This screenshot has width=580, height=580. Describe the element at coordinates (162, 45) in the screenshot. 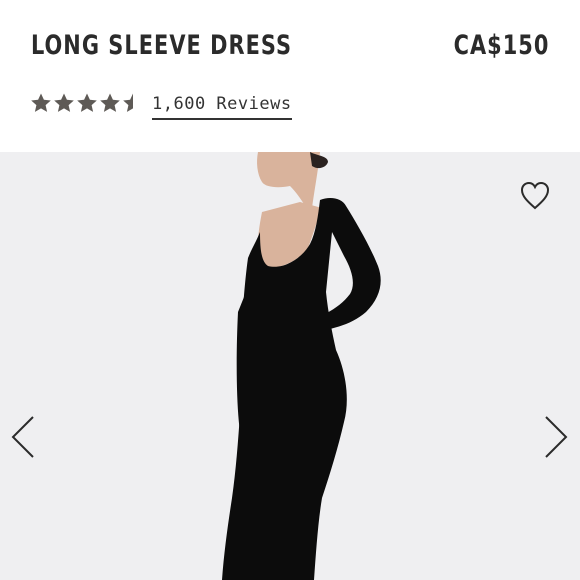

I see `product-title: LONG SLEEVE DRESS` at that location.